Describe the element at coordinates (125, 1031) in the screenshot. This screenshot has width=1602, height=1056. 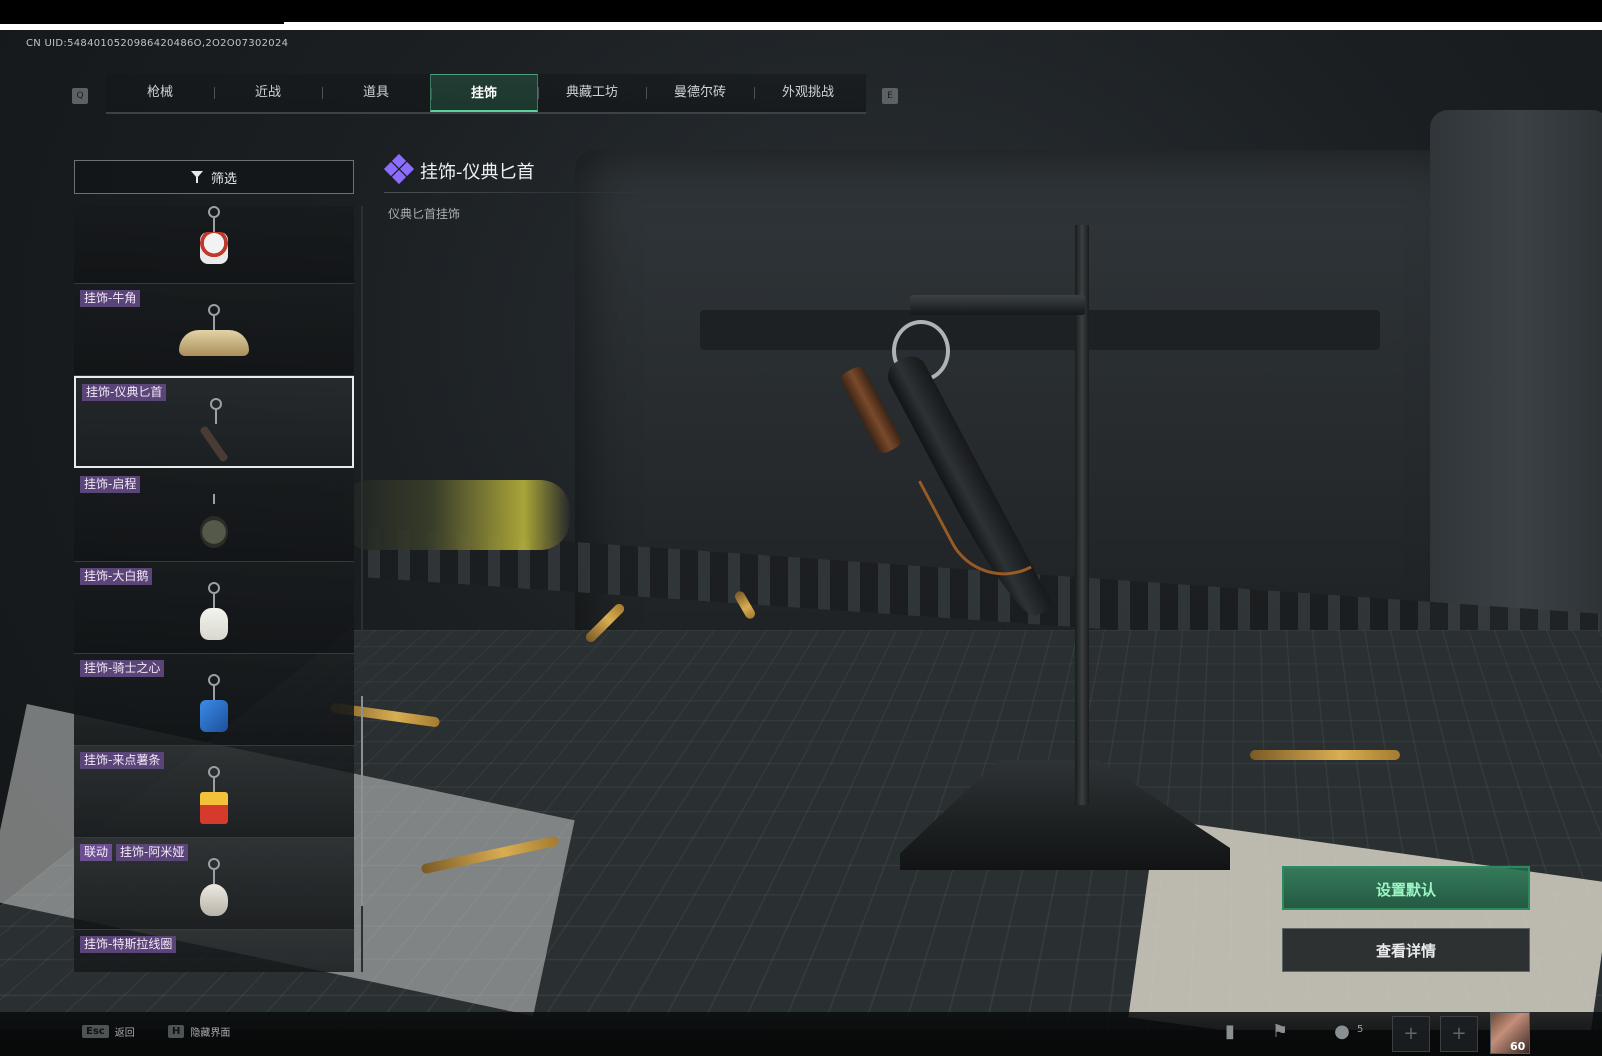
I see `back-label: 返回` at that location.